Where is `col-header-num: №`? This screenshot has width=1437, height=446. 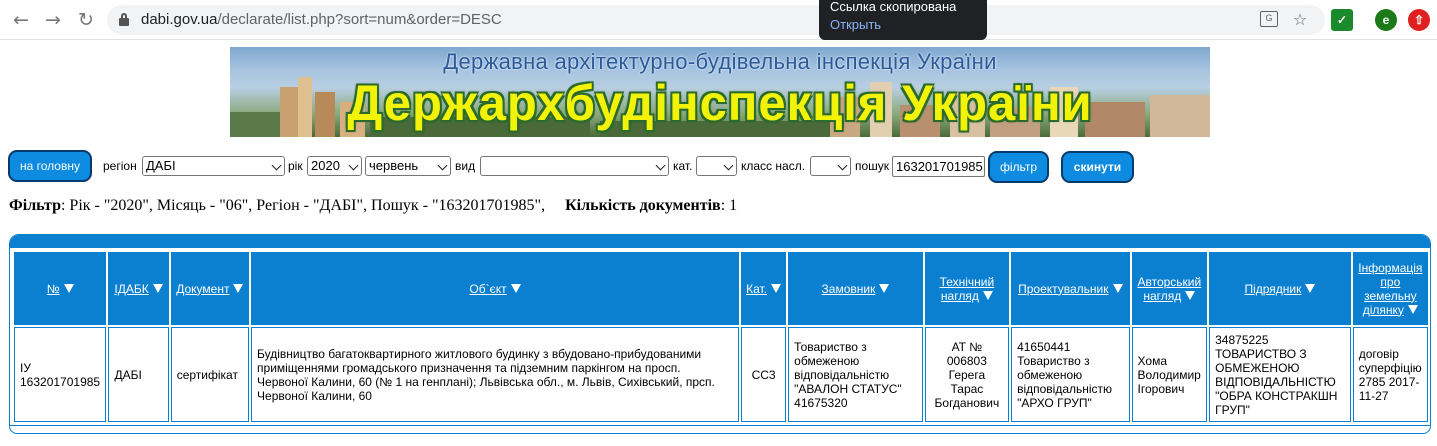
col-header-num: № is located at coordinates (60, 288).